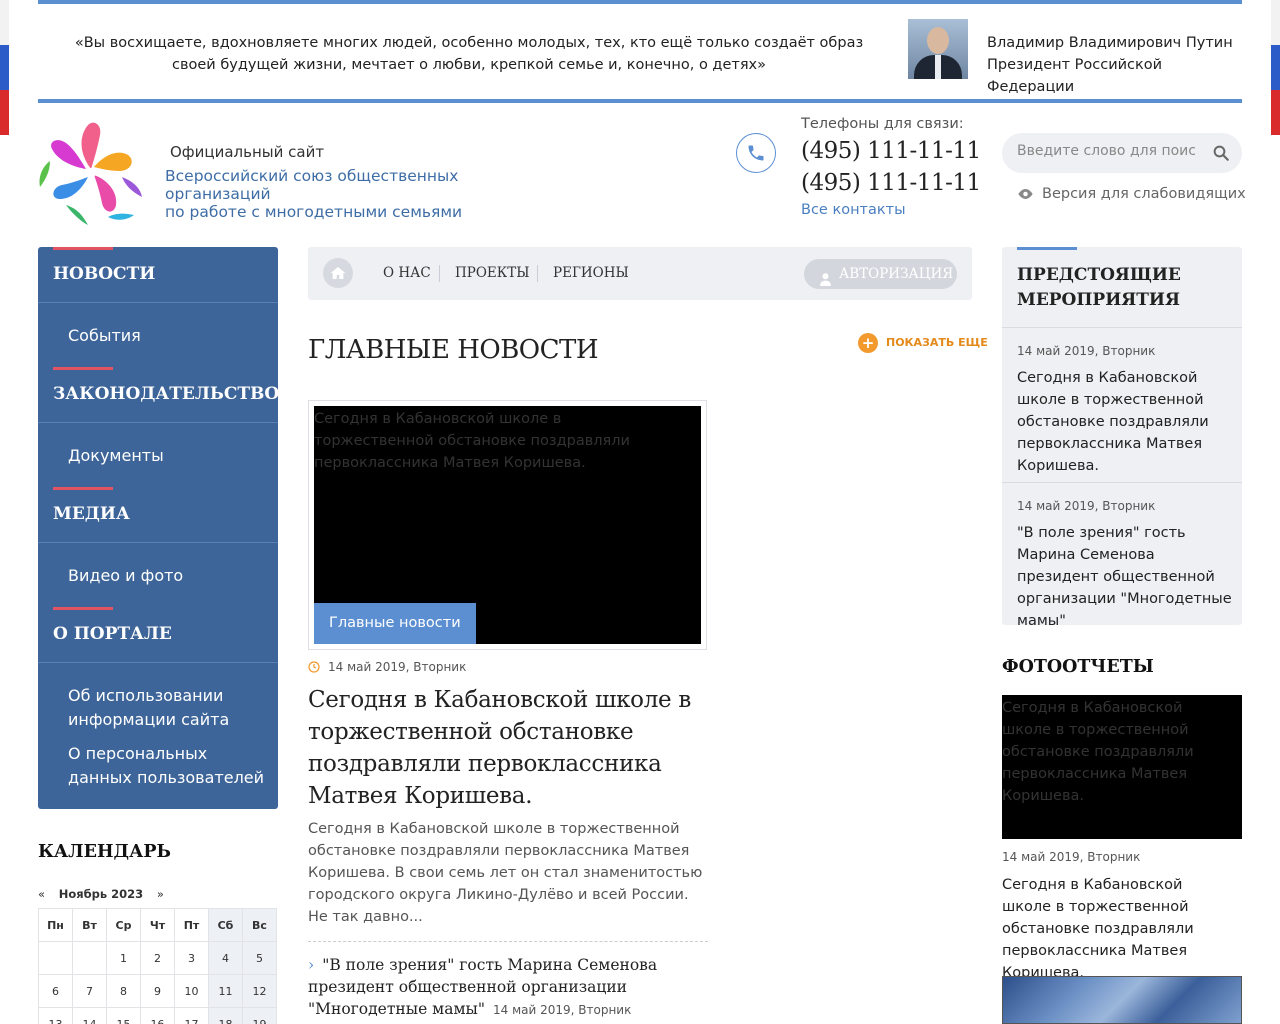 This screenshot has height=1024, width=1280. I want to click on calendar-day: 4, so click(225, 958).